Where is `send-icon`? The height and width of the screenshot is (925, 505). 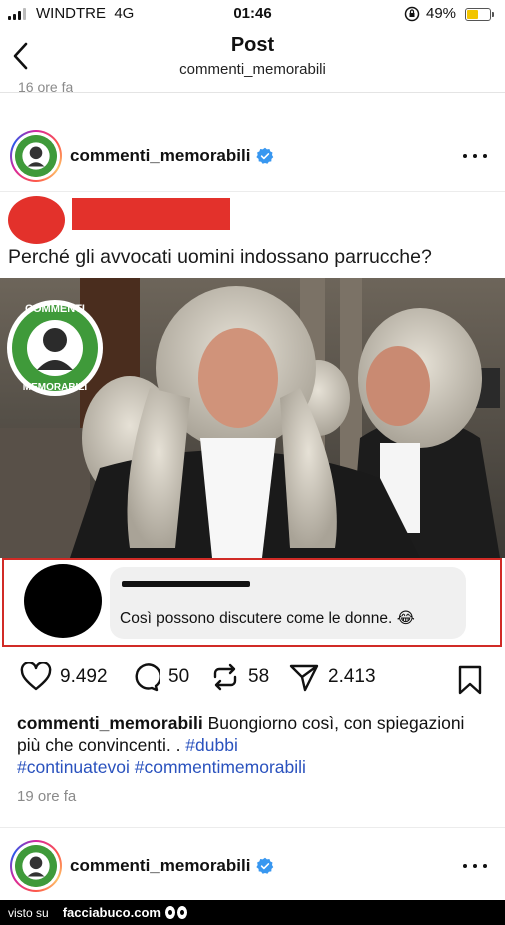
send-icon is located at coordinates (304, 678).